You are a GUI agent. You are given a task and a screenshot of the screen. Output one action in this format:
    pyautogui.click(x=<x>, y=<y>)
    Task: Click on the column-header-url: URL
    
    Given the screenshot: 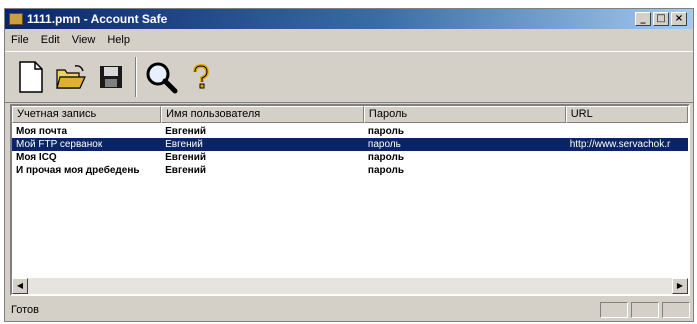 What is the action you would take?
    pyautogui.click(x=626, y=114)
    